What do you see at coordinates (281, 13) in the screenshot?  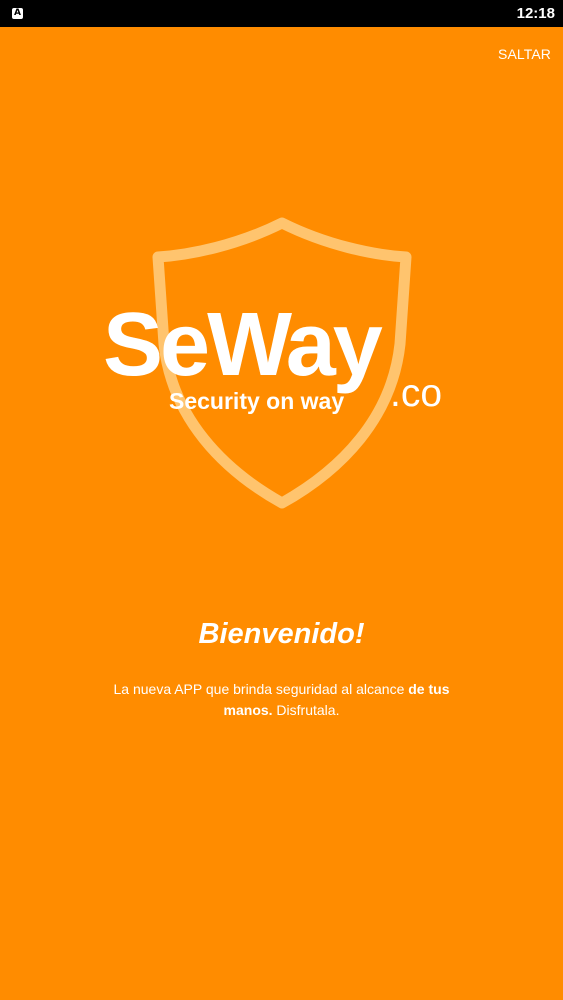 I see `status-bar: A 12:18` at bounding box center [281, 13].